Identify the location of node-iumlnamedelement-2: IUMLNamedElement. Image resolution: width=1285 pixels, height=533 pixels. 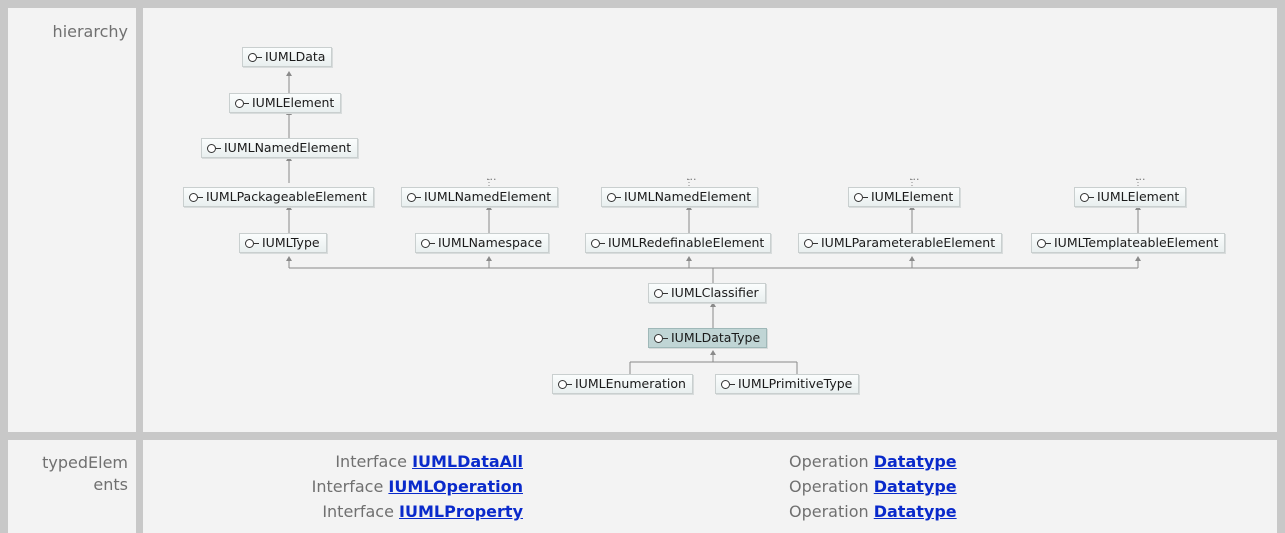
(480, 197).